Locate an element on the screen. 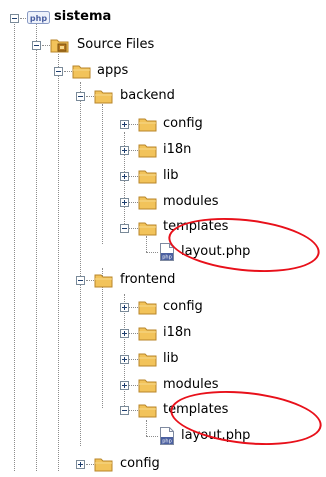  php-file-icon: php is located at coordinates (167, 438).